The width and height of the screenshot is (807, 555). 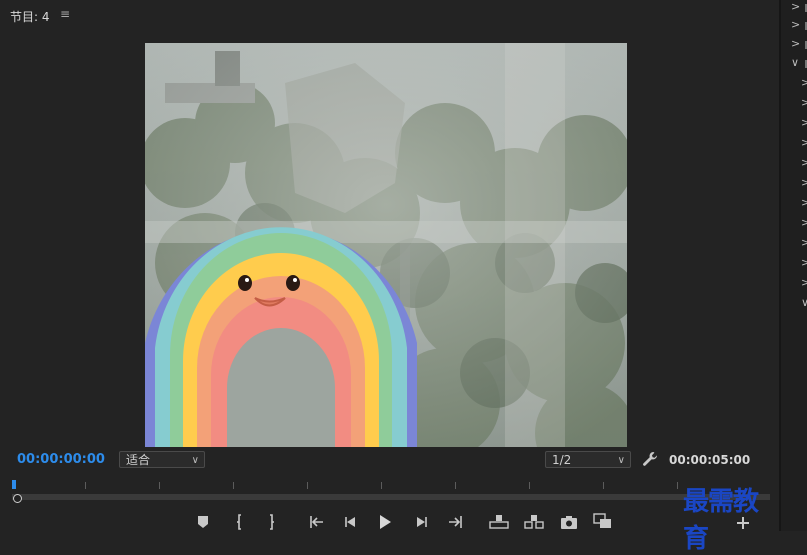 What do you see at coordinates (271, 522) in the screenshot?
I see `mark-out-icon` at bounding box center [271, 522].